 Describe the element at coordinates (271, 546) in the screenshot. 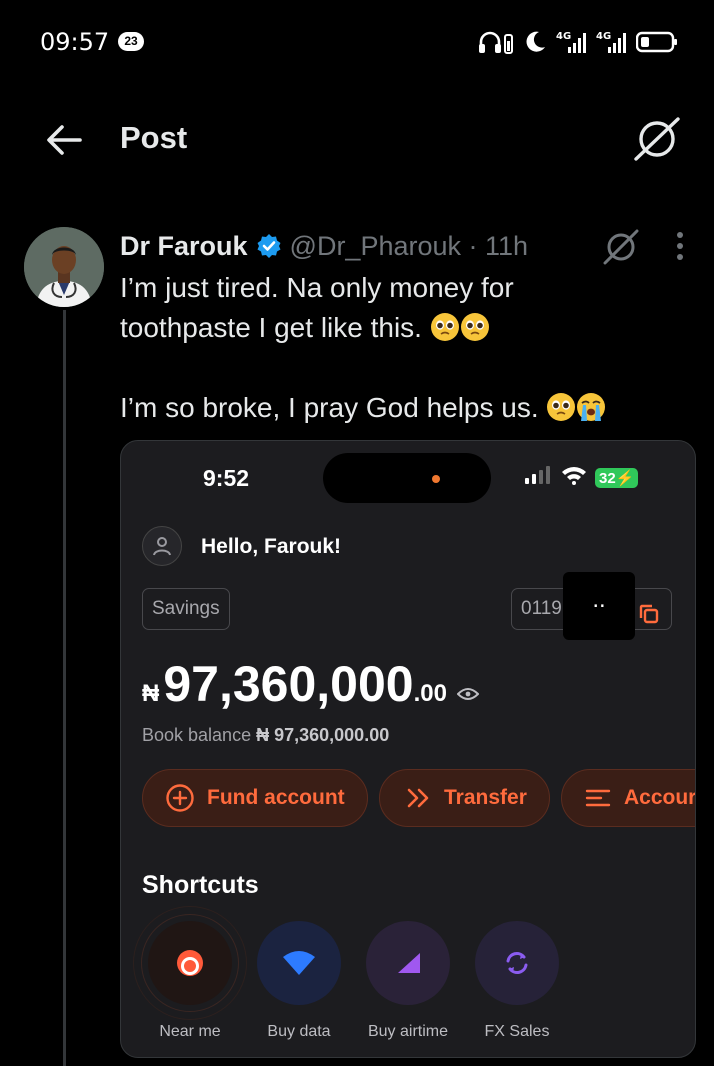

I see `greeting-text: Hello, Farouk!` at that location.